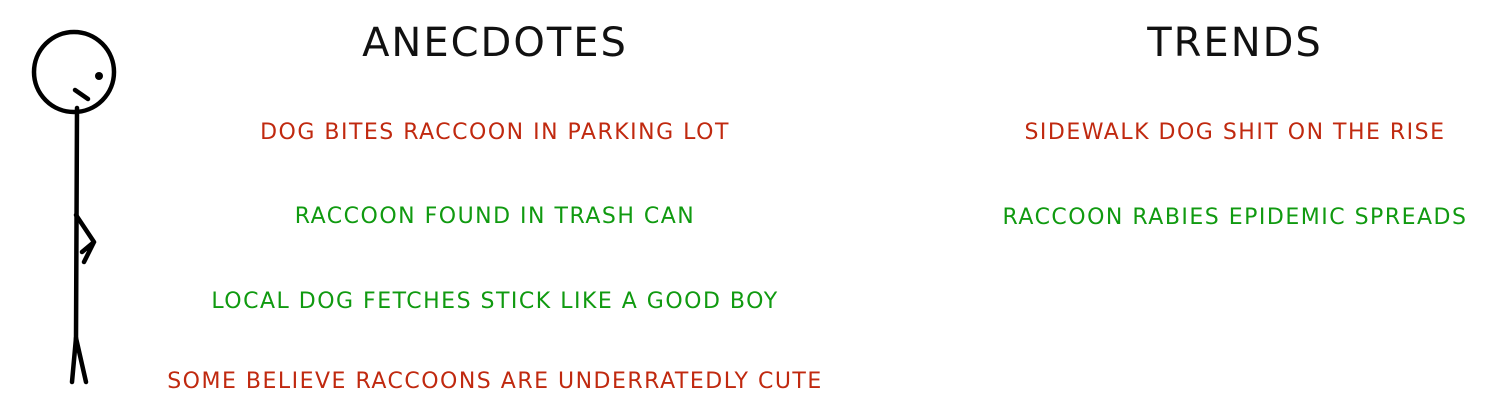 This screenshot has width=1500, height=415. Describe the element at coordinates (74, 72) in the screenshot. I see `head-shape` at that location.